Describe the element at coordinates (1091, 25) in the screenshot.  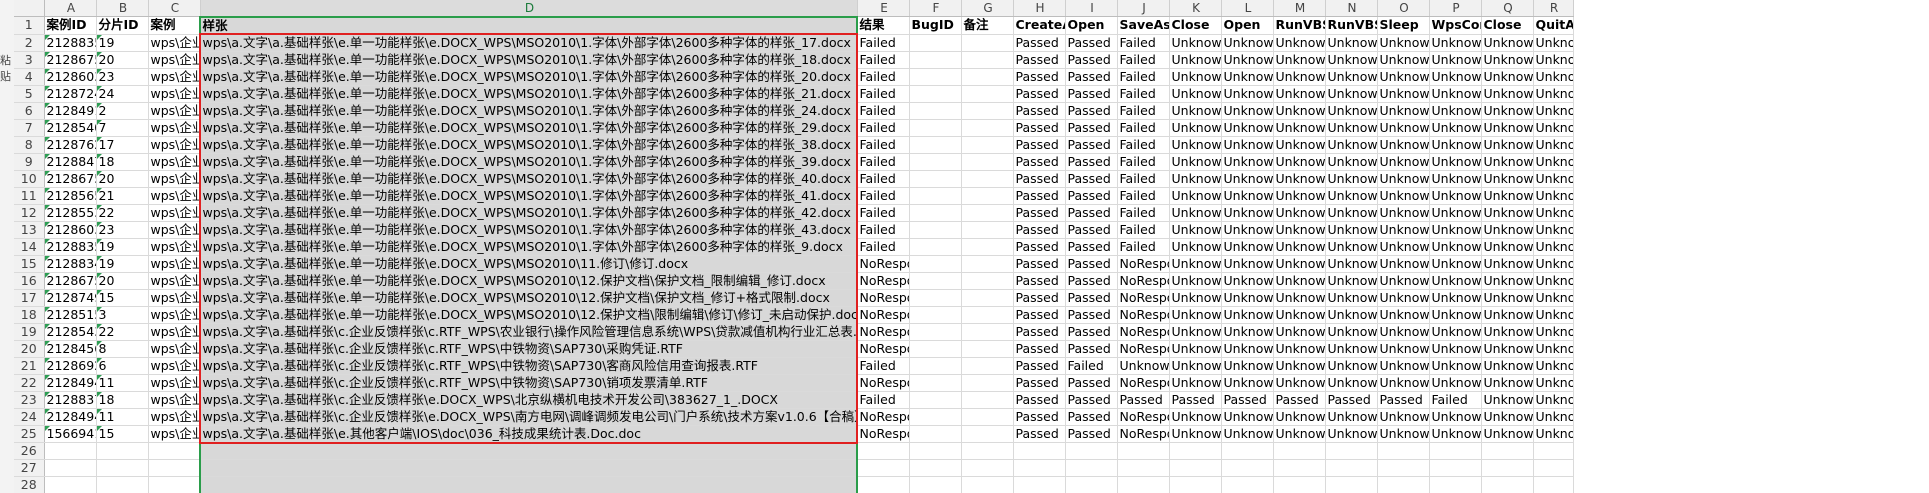
I see `column-title-cell: Open` at that location.